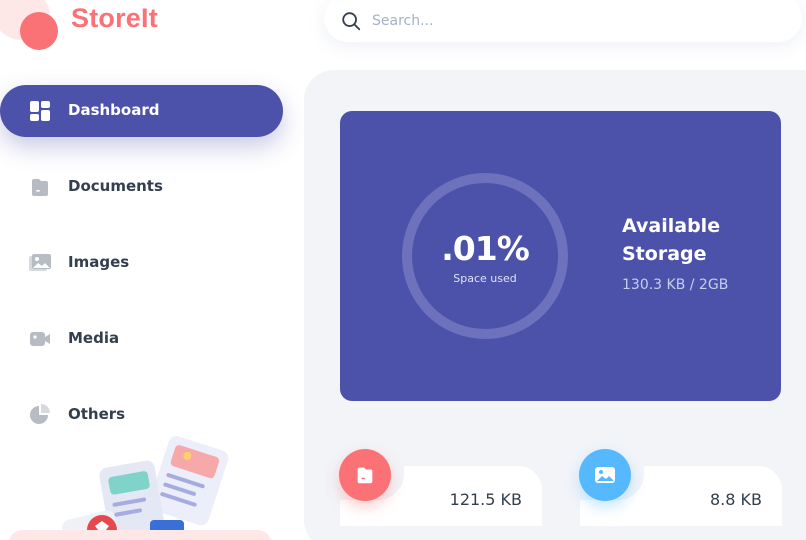  I want to click on logo-mark, so click(39, 31).